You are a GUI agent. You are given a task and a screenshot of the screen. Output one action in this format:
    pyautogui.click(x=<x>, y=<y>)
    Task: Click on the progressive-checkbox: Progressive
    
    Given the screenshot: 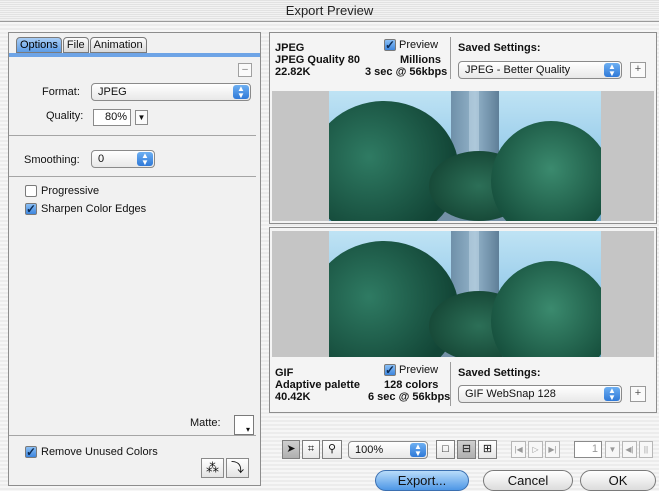 What is the action you would take?
    pyautogui.click(x=62, y=191)
    